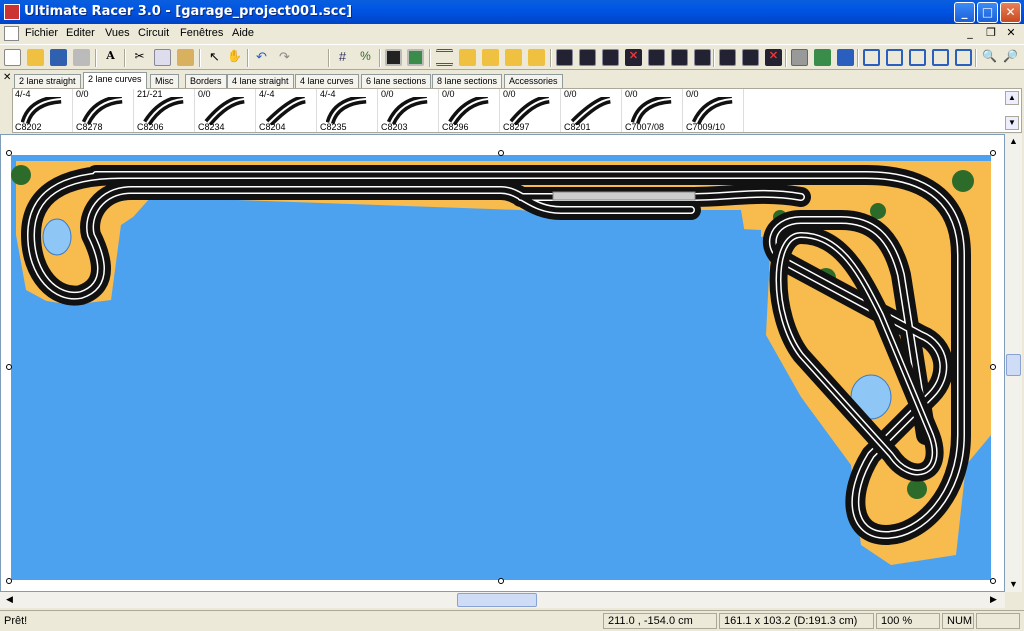 This screenshot has width=1024, height=631. Describe the element at coordinates (11, 33) in the screenshot. I see `document-icon` at that location.